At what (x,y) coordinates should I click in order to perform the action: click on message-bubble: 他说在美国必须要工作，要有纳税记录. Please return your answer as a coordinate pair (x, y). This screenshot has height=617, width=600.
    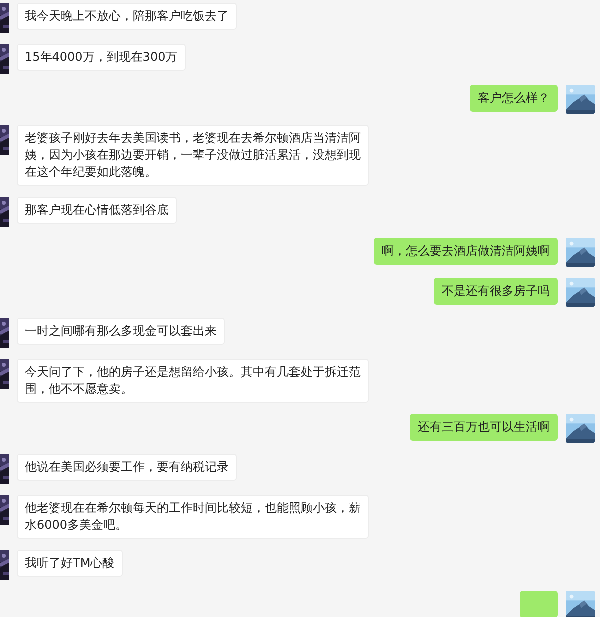
    Looking at the image, I should click on (127, 467).